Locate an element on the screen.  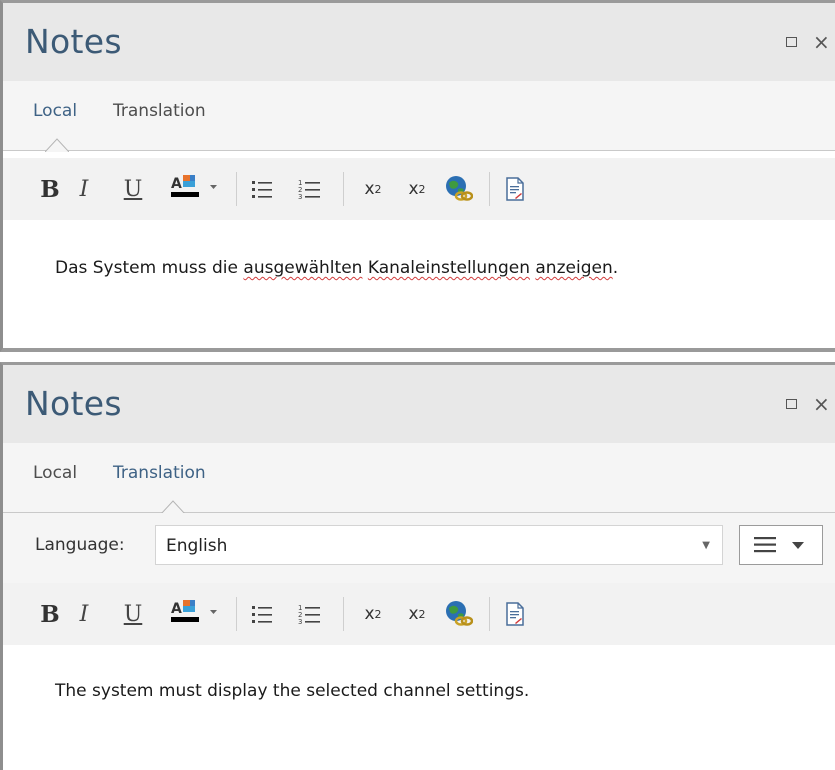
language-value: English is located at coordinates (197, 546).